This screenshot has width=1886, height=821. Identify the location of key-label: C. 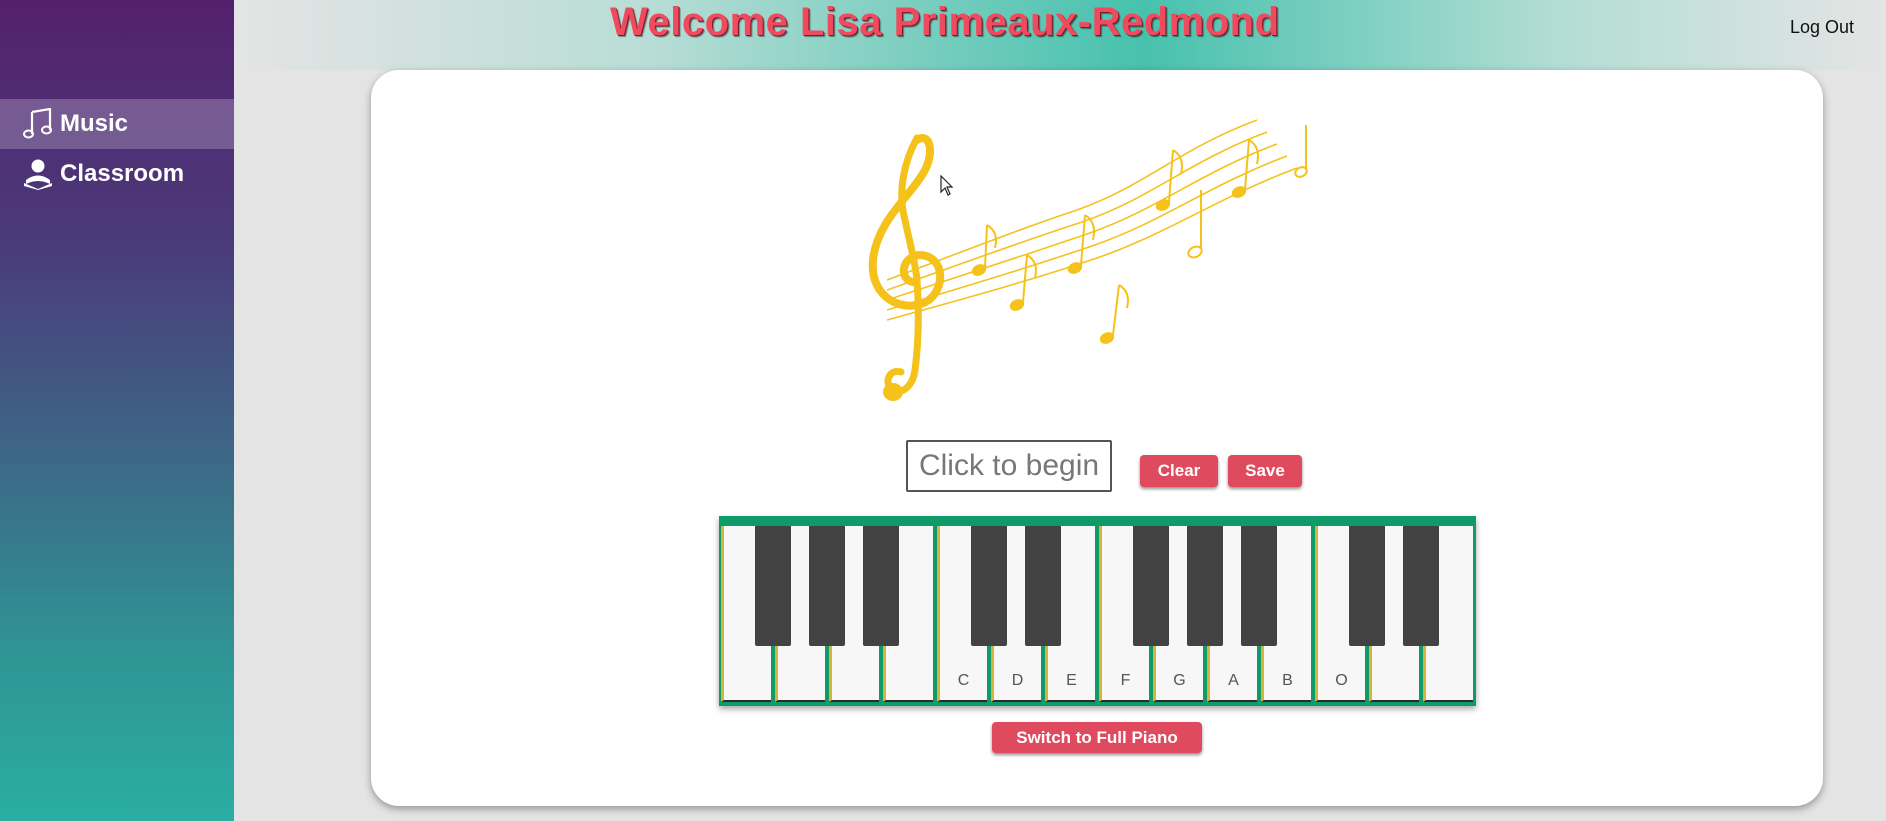
(963, 680).